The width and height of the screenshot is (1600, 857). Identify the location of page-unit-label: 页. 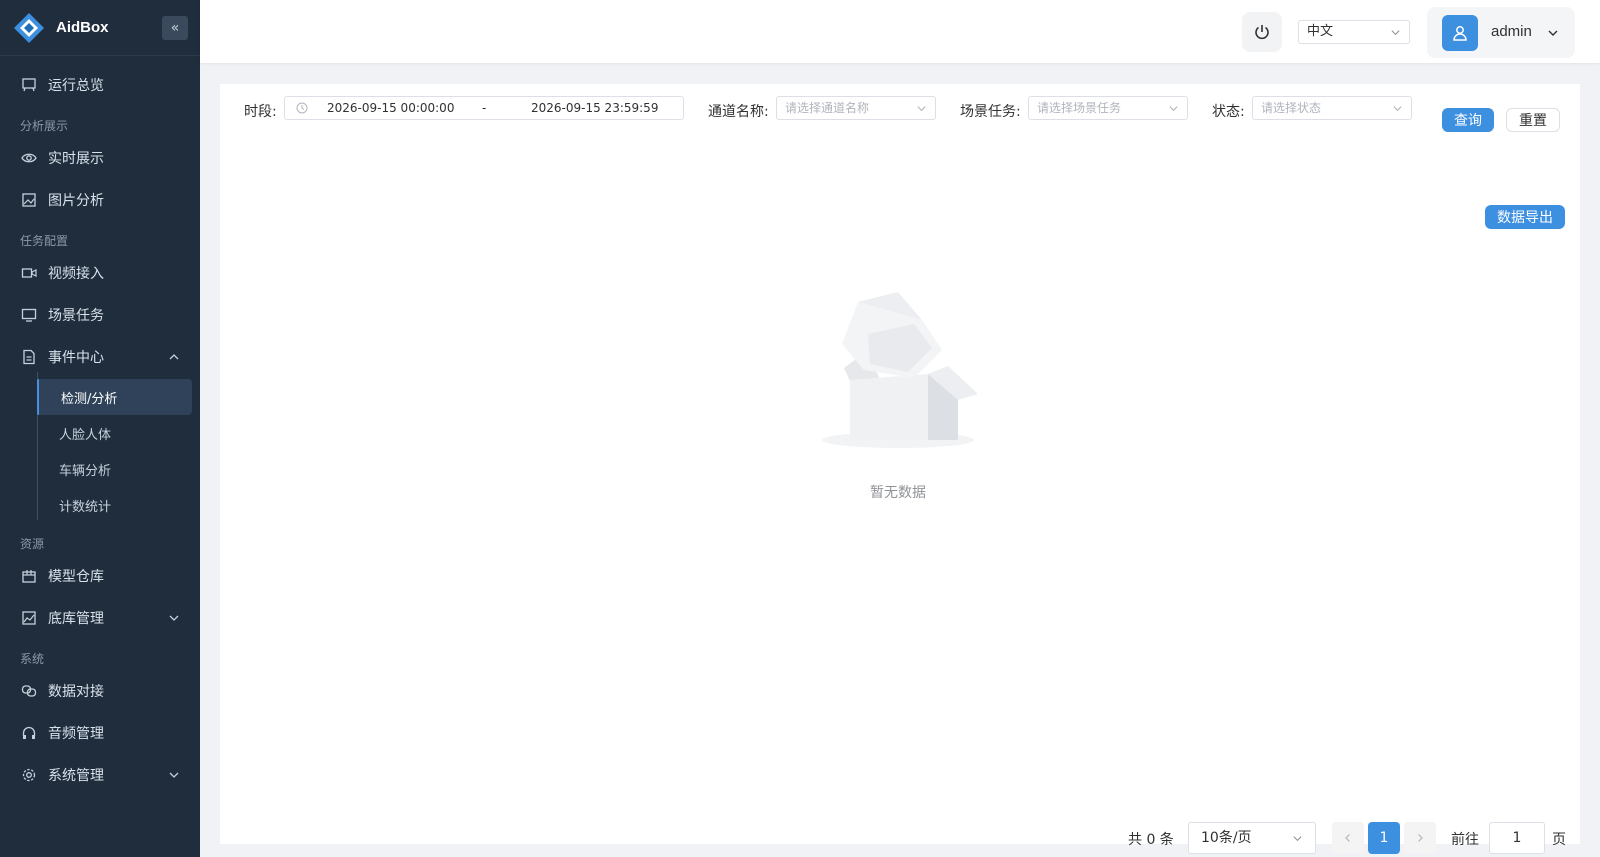
(1559, 840).